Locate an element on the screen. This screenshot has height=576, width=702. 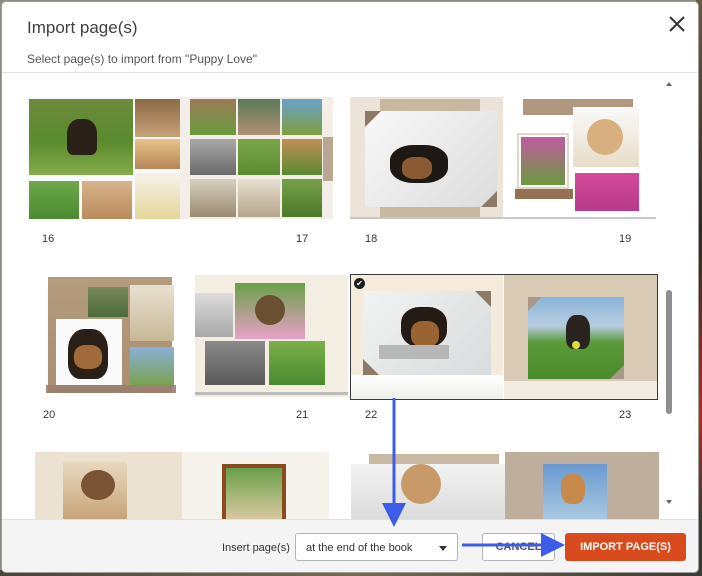
cancel-button: CANCEL is located at coordinates (518, 547).